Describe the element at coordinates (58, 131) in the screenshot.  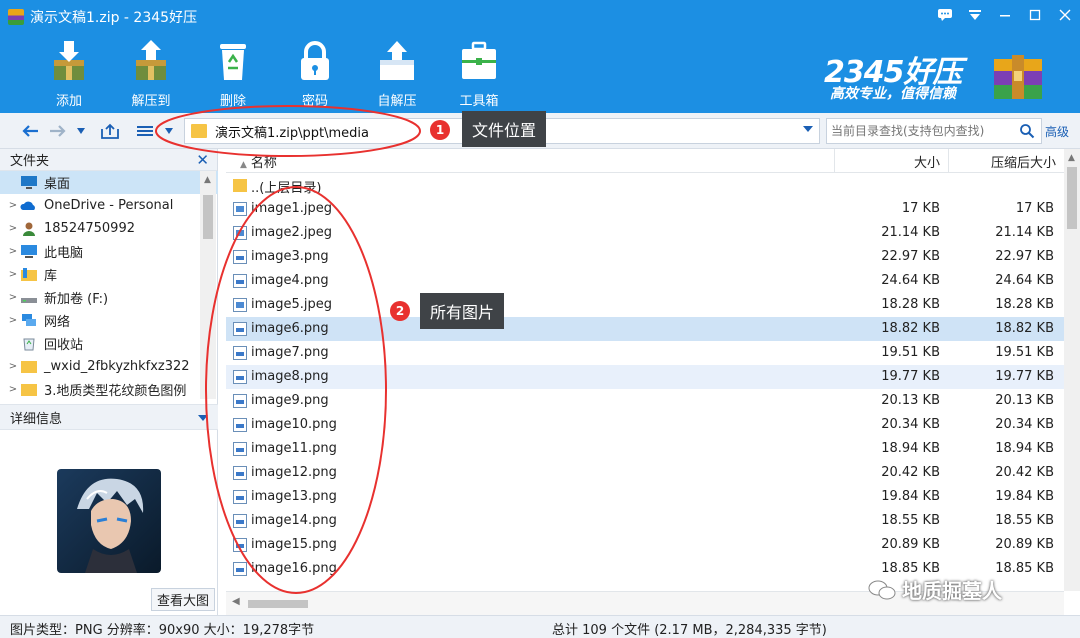
I see `forward-arrow-icon` at that location.